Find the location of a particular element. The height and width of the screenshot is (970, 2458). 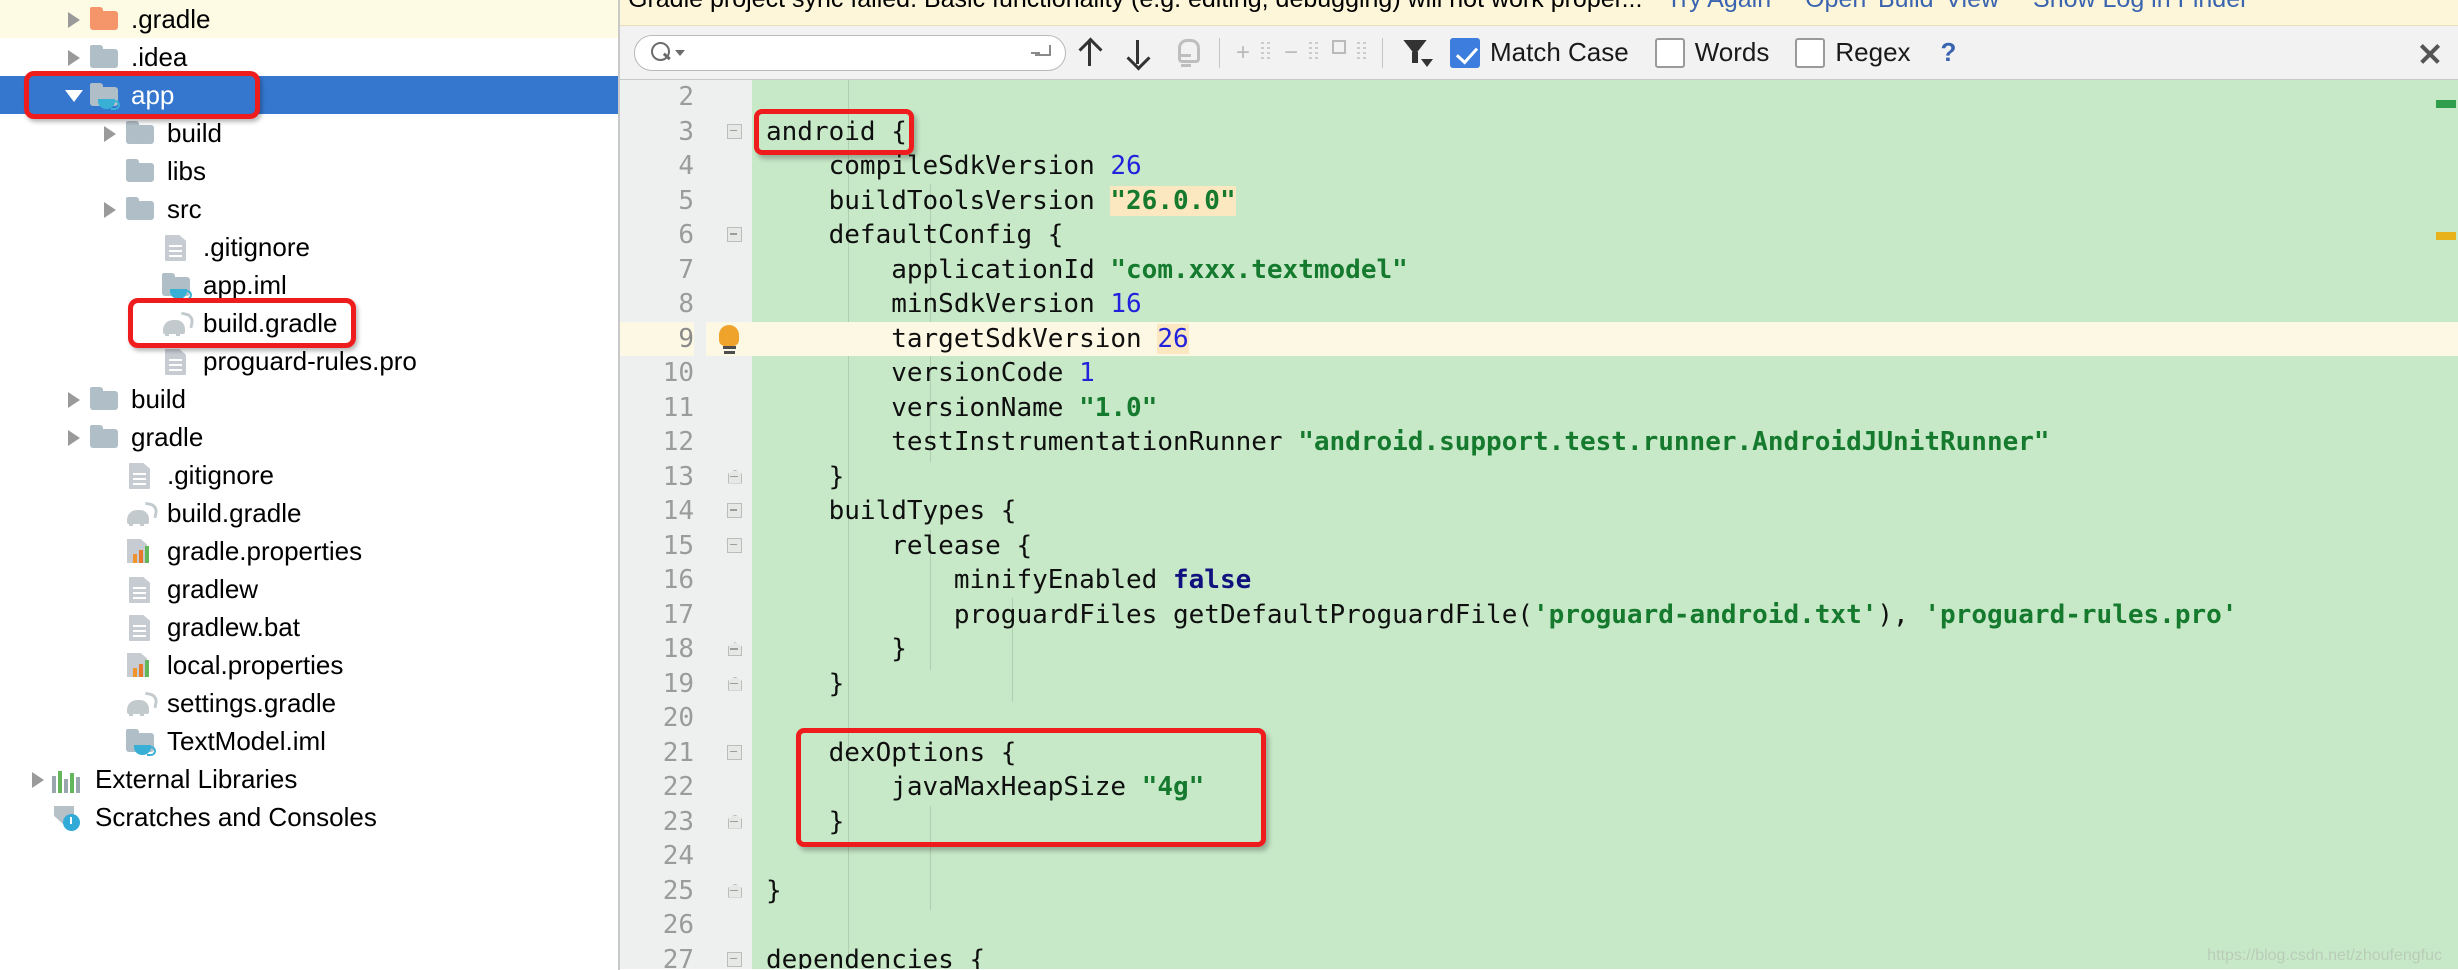

close-icon is located at coordinates (2429, 53).